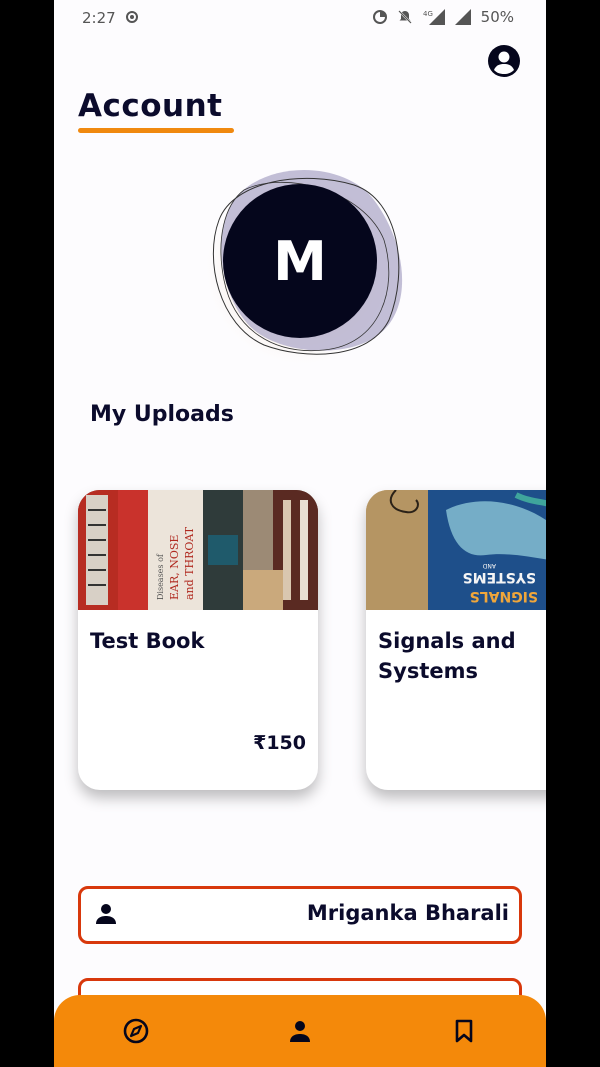 The image size is (600, 1067). Describe the element at coordinates (300, 915) in the screenshot. I see `profile-name-field: Mriganka Bharali` at that location.